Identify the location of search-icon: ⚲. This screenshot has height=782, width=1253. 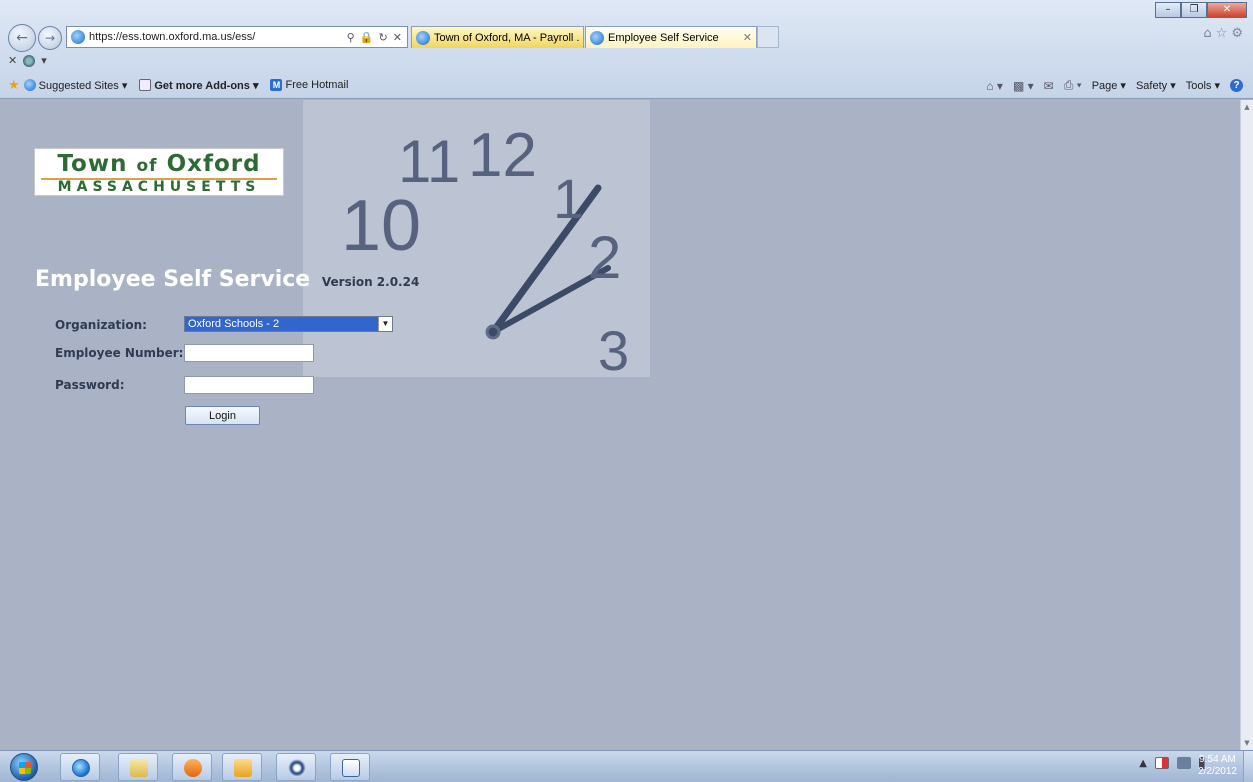
(351, 38).